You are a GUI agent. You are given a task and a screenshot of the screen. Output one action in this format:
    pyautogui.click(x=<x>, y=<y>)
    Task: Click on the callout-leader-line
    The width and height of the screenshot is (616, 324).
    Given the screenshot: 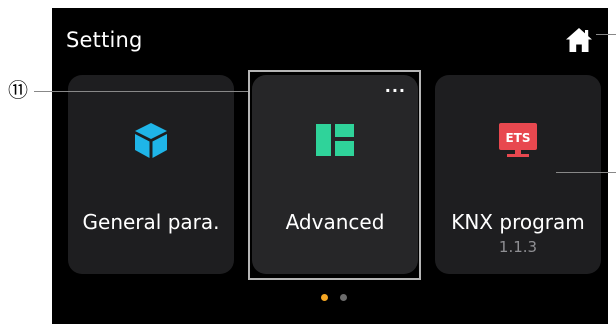 What is the action you would take?
    pyautogui.click(x=141, y=91)
    